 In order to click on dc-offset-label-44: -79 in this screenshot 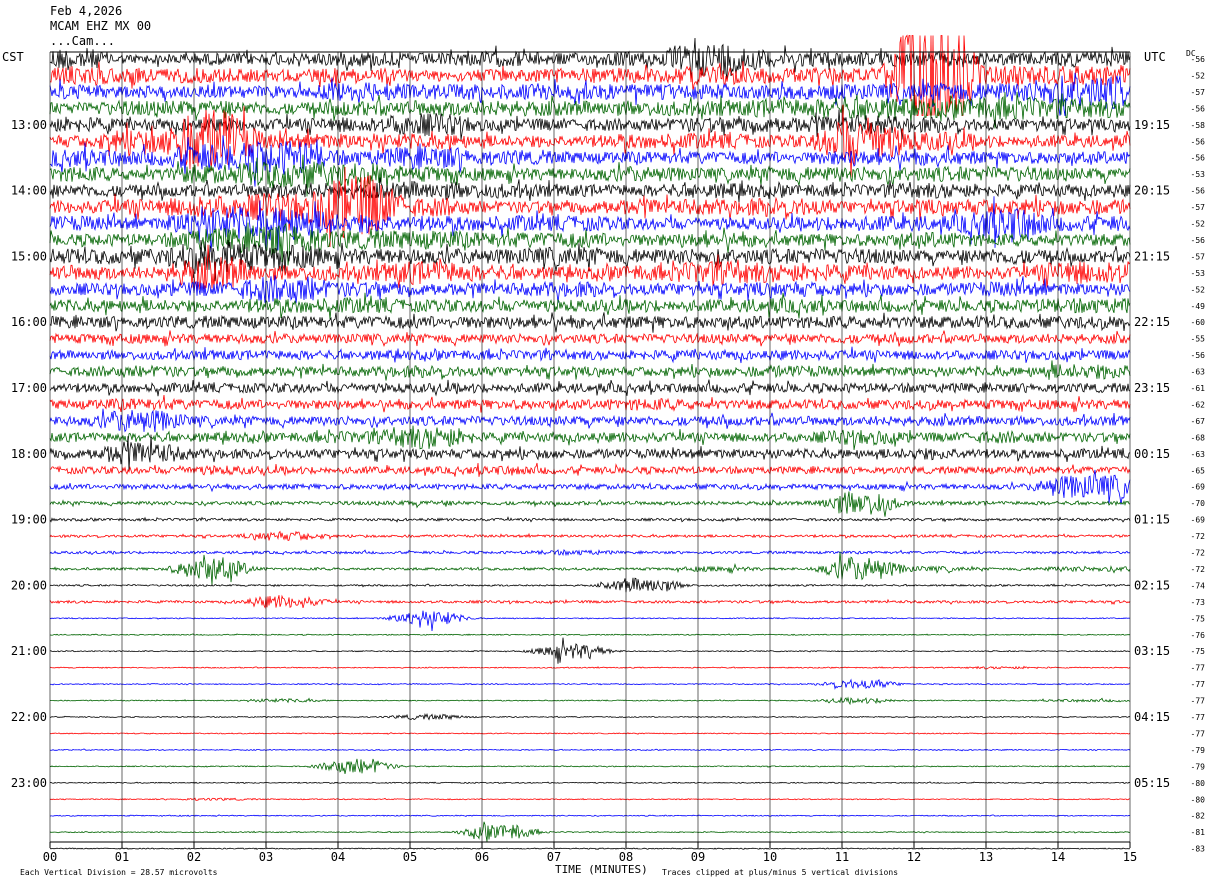, I will do `click(1198, 766)`.